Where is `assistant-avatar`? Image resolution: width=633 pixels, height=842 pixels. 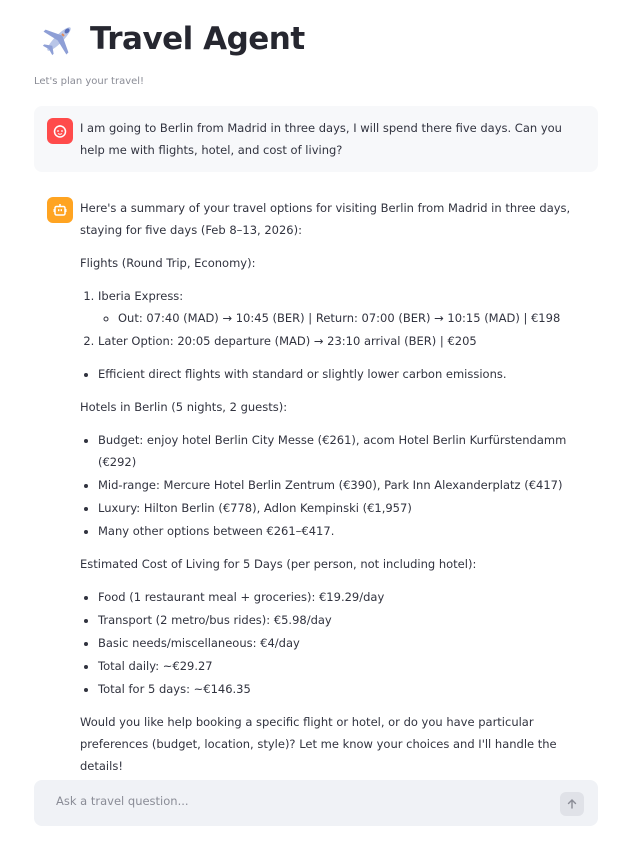 assistant-avatar is located at coordinates (60, 210).